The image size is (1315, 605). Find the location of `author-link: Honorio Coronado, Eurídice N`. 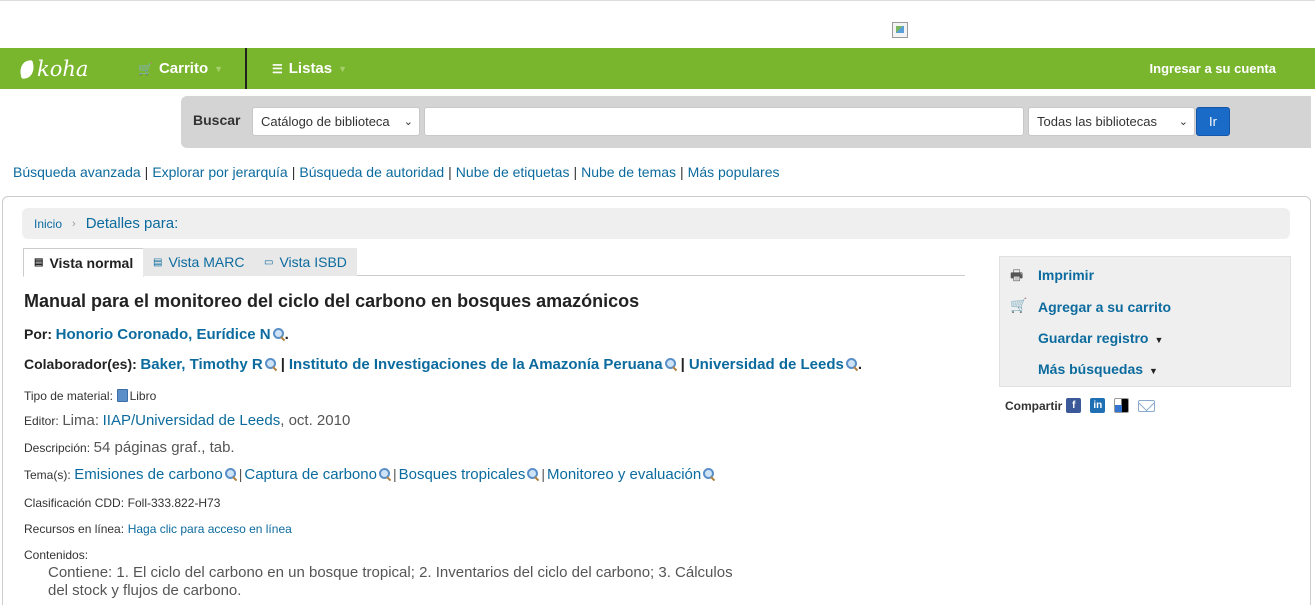

author-link: Honorio Coronado, Eurídice N is located at coordinates (163, 334).